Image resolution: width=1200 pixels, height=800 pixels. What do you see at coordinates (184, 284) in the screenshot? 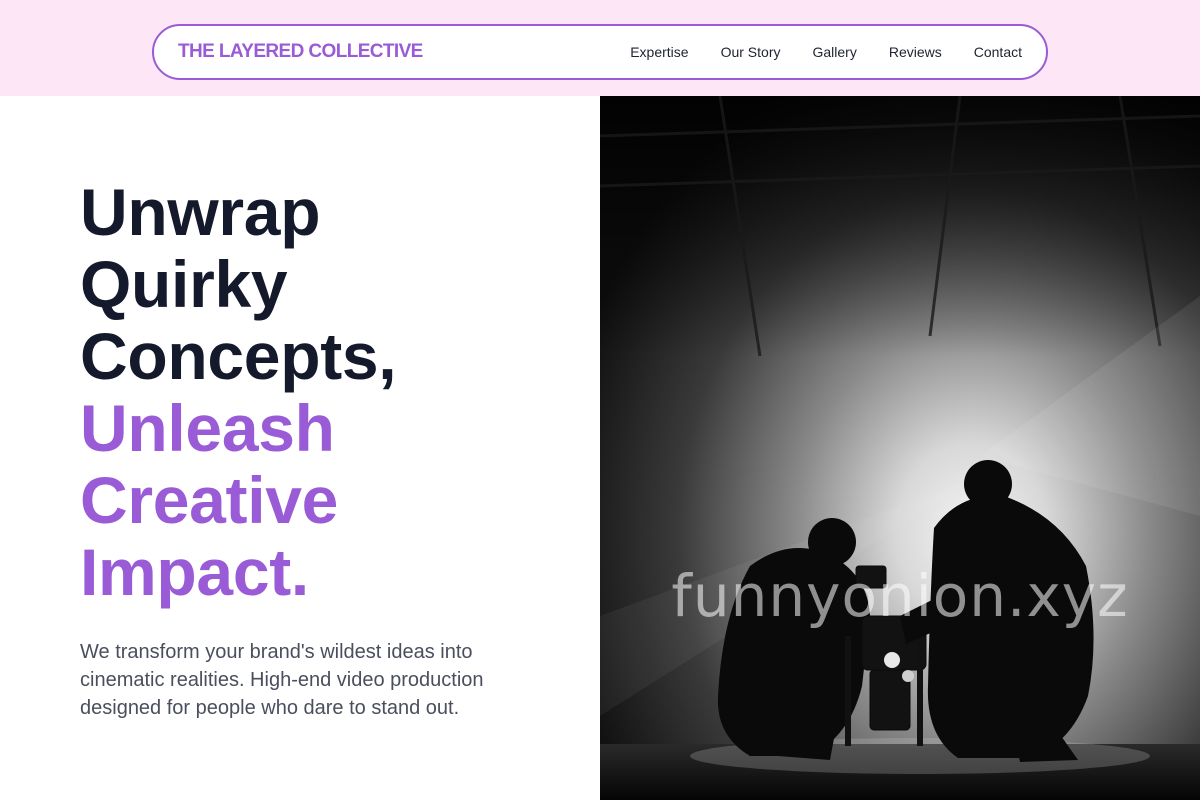
I see `headline-line-2: Quirky` at bounding box center [184, 284].